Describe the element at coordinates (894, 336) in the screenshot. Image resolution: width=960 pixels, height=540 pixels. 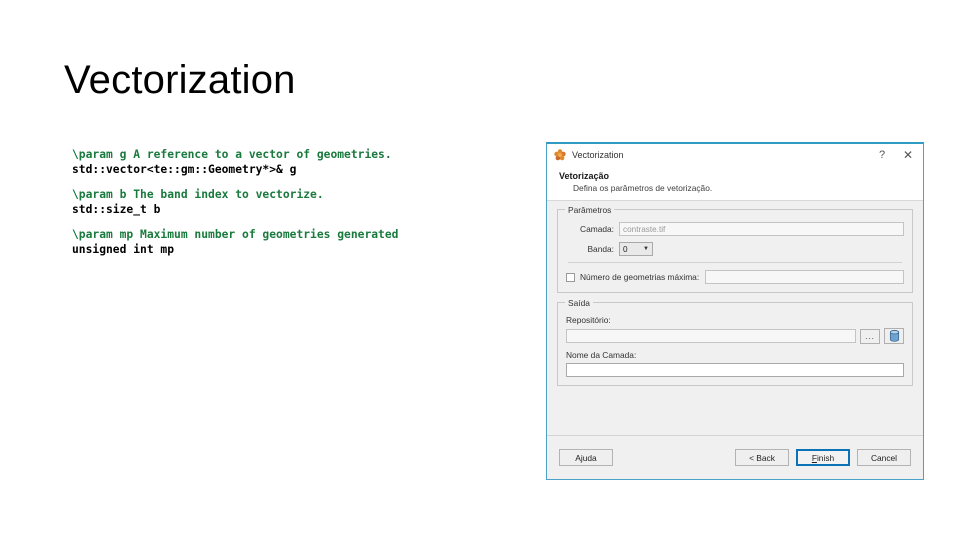
I see `database-icon` at that location.